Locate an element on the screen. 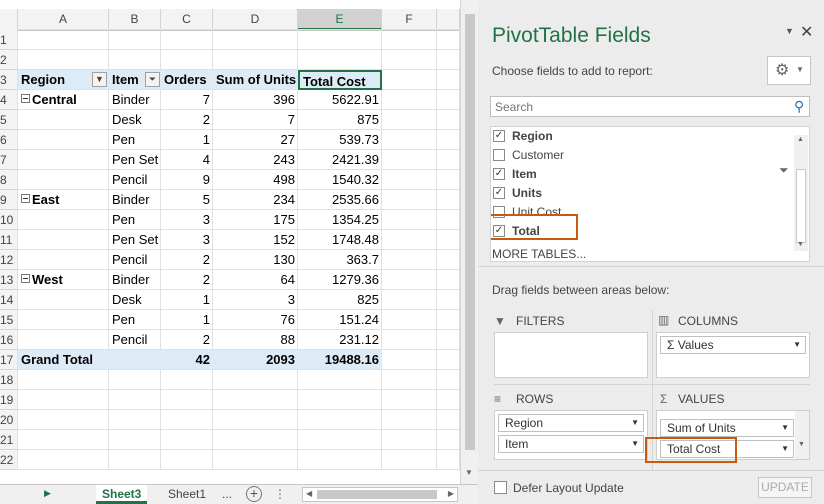 The height and width of the screenshot is (504, 824). row-header: 3 is located at coordinates (9, 80).